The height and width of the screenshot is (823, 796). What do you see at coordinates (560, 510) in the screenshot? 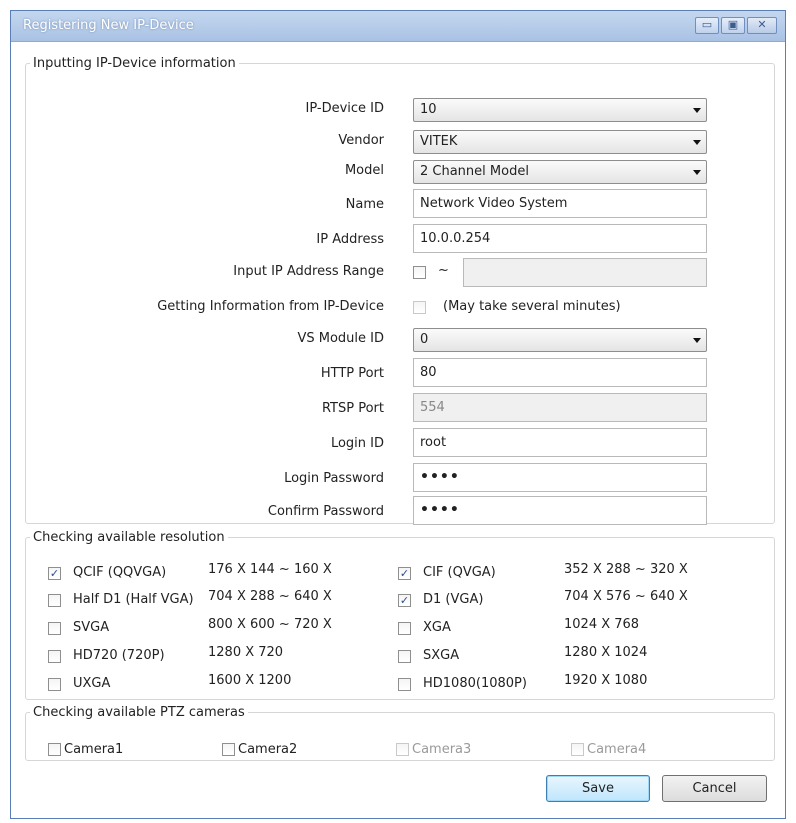
I see `confirm-password-input: ••••` at bounding box center [560, 510].